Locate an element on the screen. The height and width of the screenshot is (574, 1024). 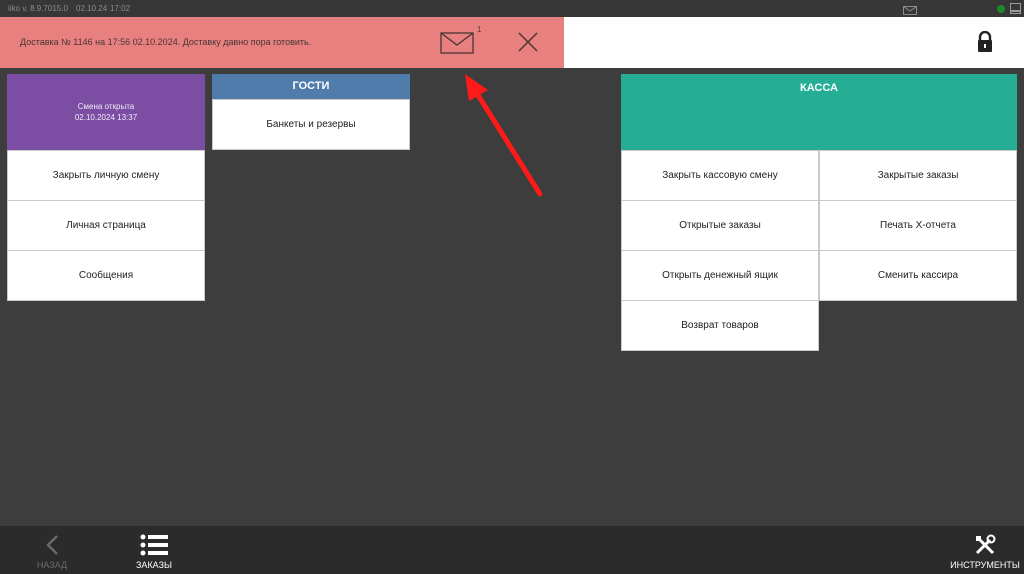
personal-page-label: Личная страница is located at coordinates (106, 225).